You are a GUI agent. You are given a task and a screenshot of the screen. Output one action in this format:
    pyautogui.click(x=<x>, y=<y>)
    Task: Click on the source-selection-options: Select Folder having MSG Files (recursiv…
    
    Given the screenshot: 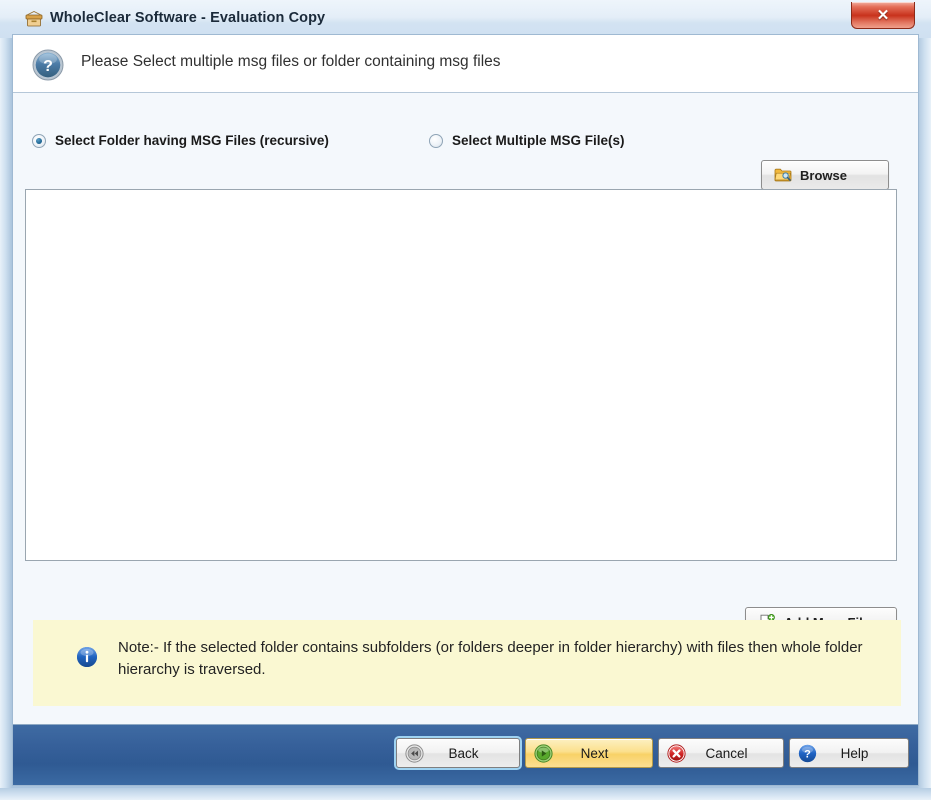 What is the action you would take?
    pyautogui.click(x=465, y=127)
    